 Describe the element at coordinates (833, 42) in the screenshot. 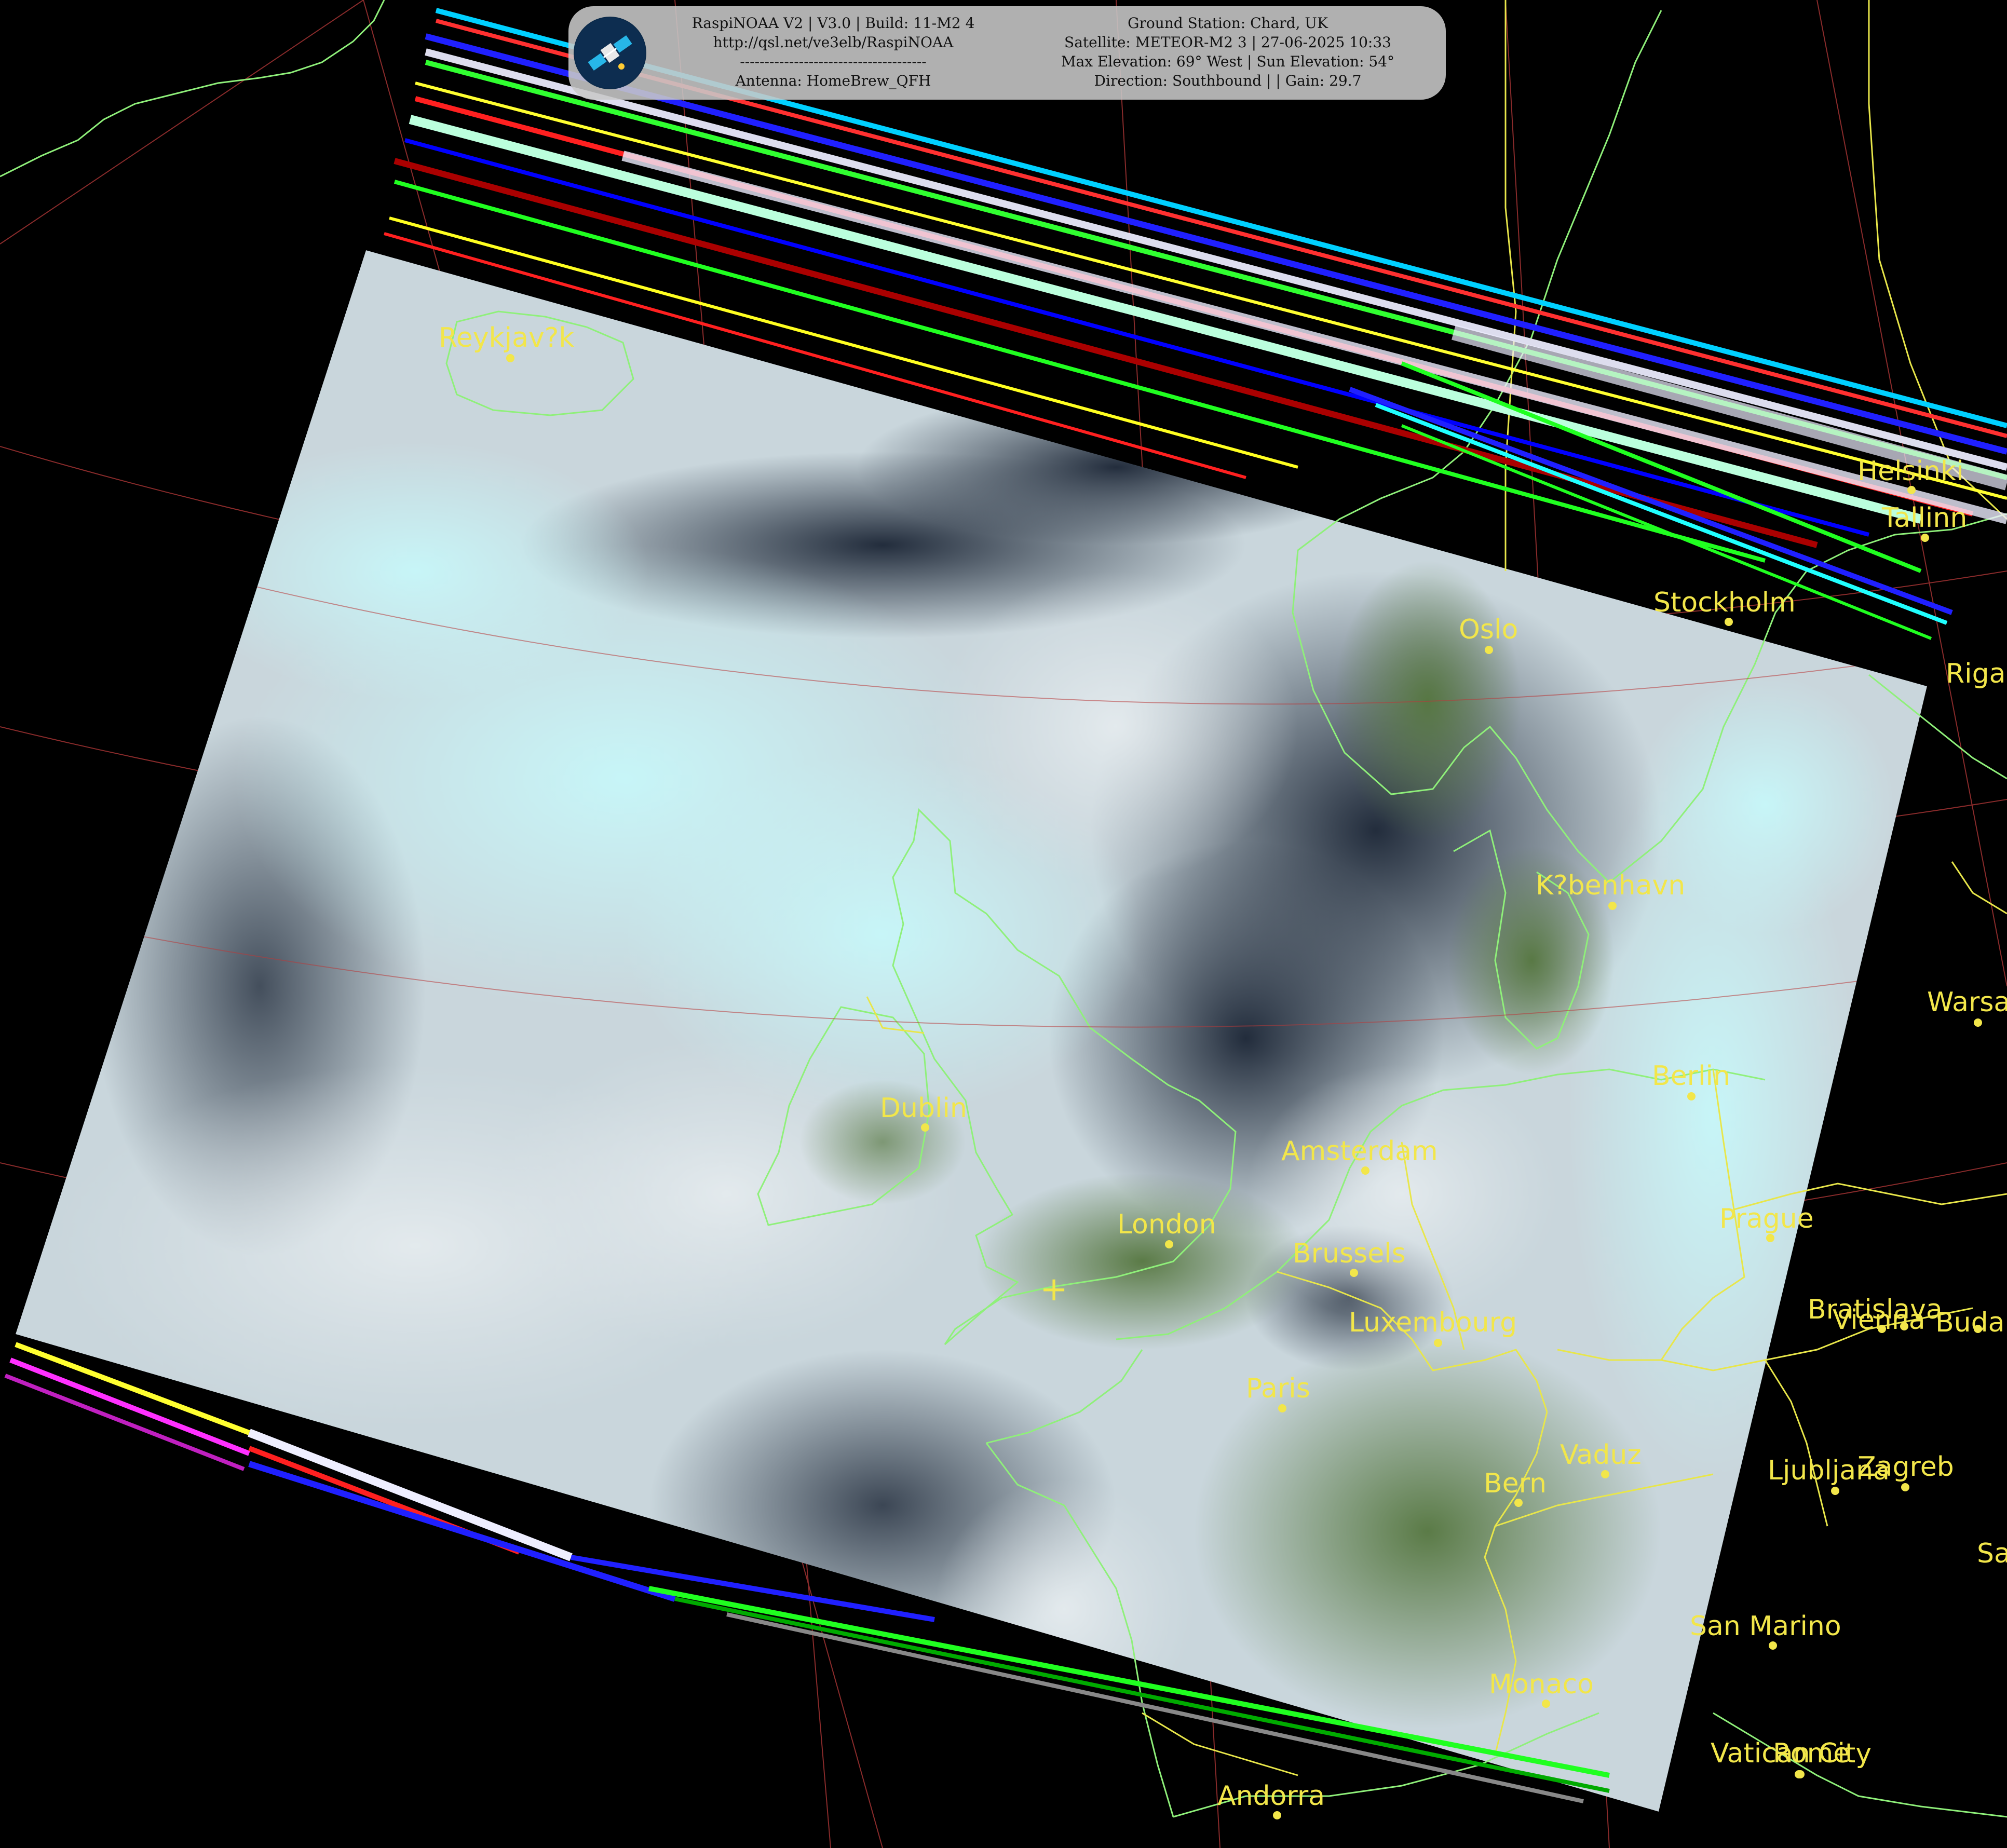

I see `info-url: http://qsl.net/ve3elb/RaspiNOAA` at that location.